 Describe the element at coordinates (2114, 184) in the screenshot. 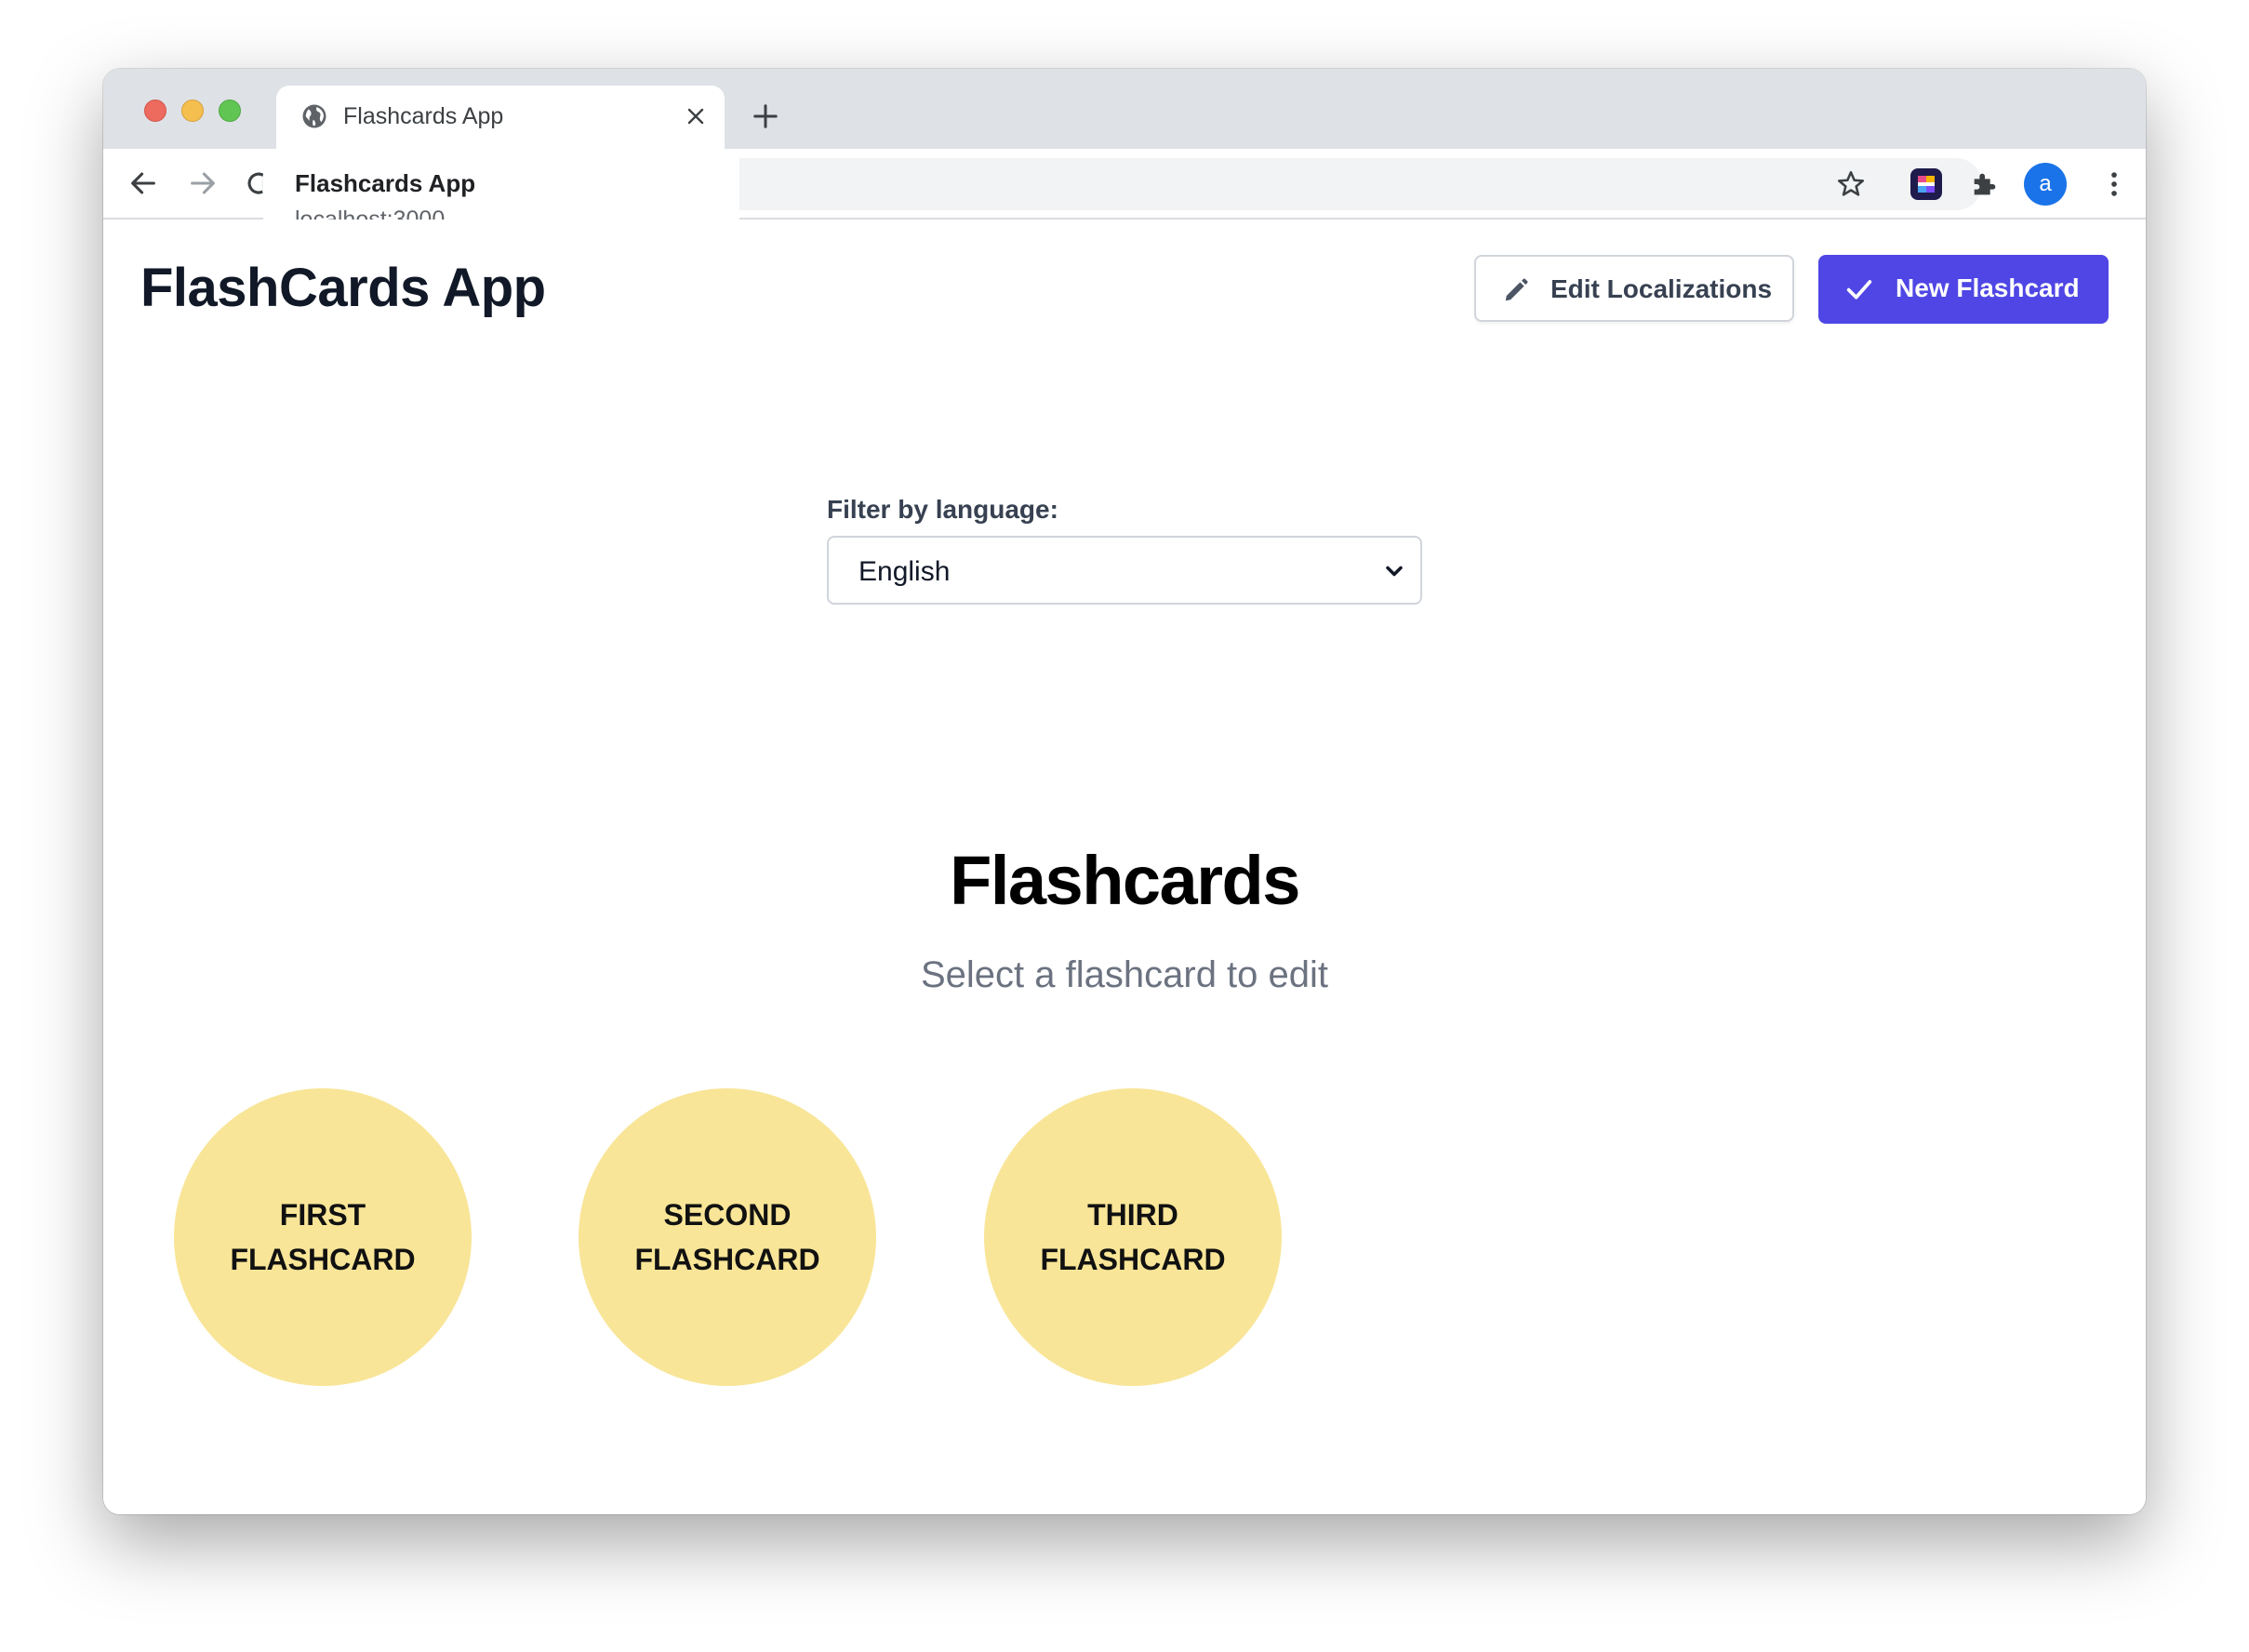

I see `kebab-menu-icon` at that location.